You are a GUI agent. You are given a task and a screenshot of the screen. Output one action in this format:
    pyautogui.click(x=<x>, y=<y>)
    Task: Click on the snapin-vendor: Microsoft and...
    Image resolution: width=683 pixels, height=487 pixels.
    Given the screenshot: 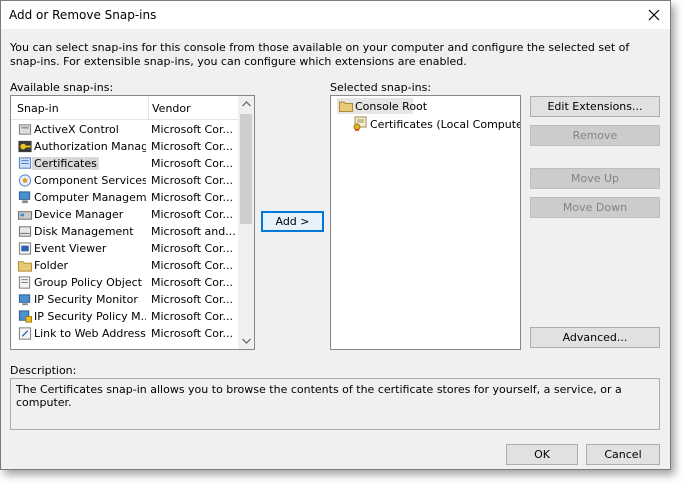 What is the action you would take?
    pyautogui.click(x=193, y=231)
    